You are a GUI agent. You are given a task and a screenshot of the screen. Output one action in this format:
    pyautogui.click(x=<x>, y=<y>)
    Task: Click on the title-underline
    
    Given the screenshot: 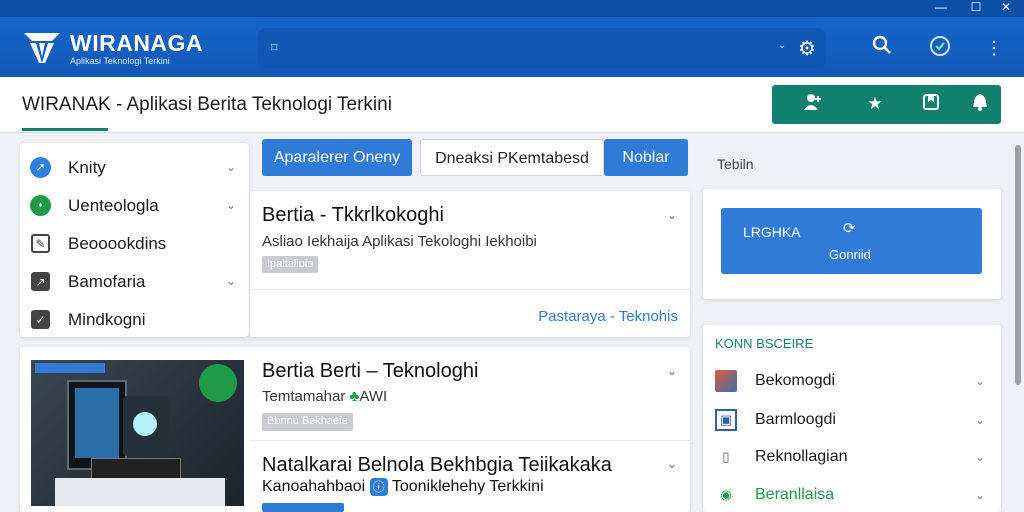 What is the action you would take?
    pyautogui.click(x=65, y=129)
    